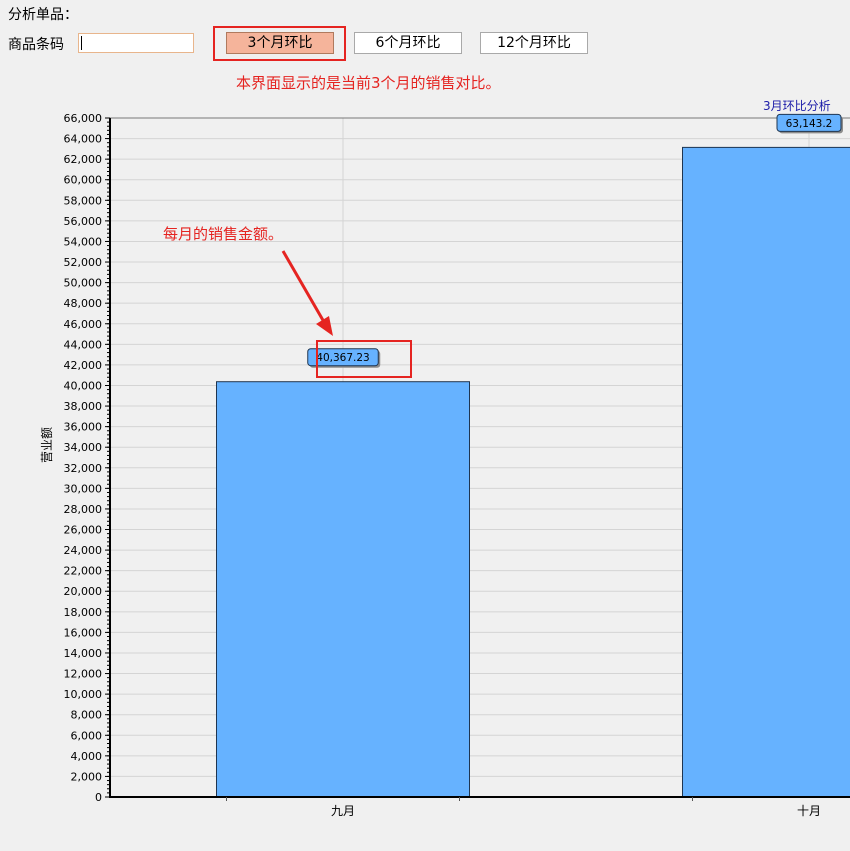 The width and height of the screenshot is (850, 851). What do you see at coordinates (87, 715) in the screenshot?
I see `y-tick-label: 8,000` at bounding box center [87, 715].